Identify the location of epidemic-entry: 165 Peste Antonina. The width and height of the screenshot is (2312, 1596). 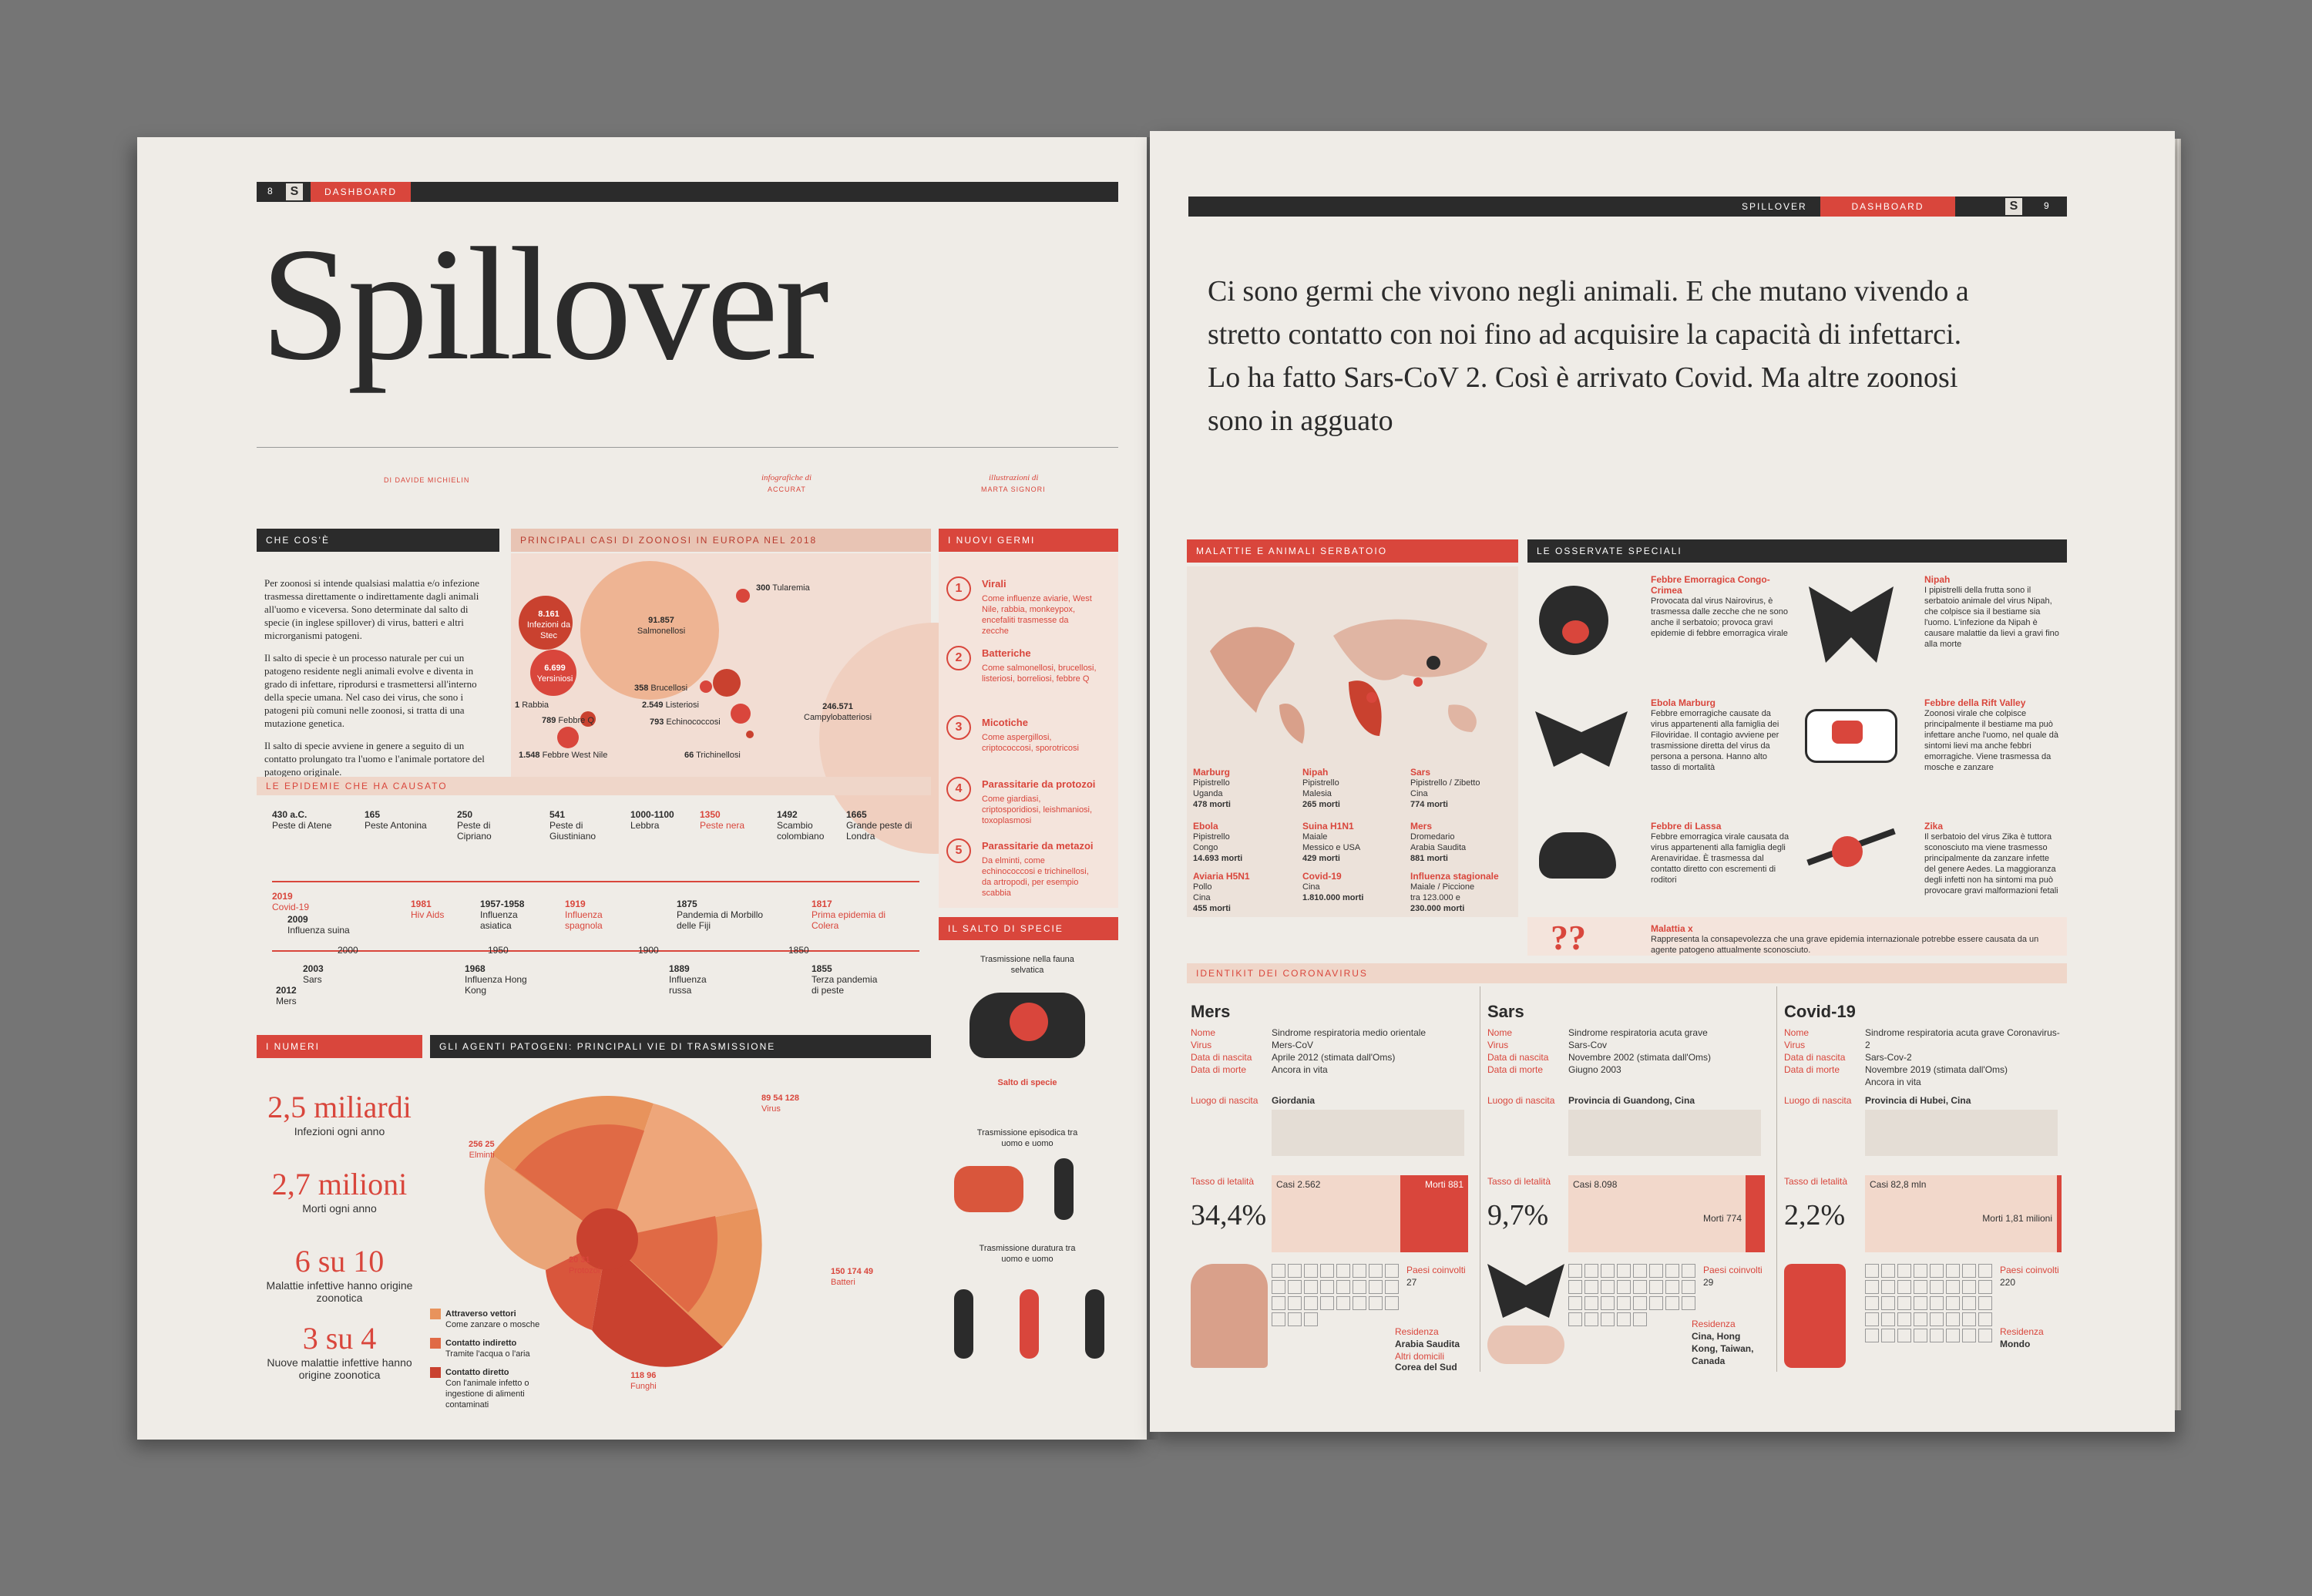
(396, 820).